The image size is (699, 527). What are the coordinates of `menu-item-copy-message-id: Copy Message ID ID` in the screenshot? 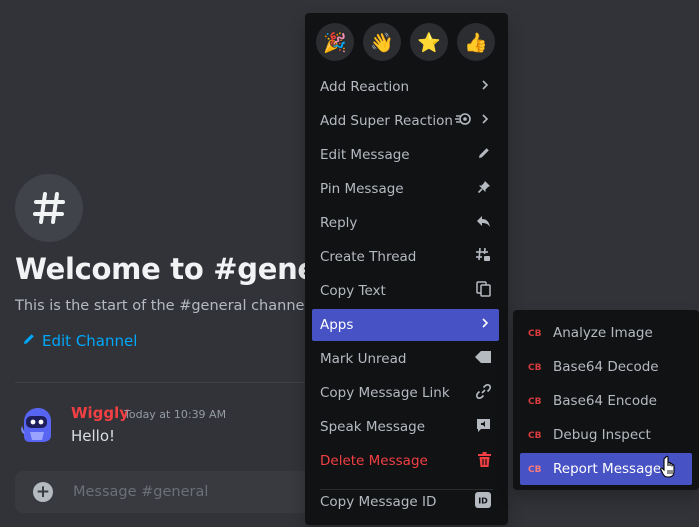 It's located at (405, 502).